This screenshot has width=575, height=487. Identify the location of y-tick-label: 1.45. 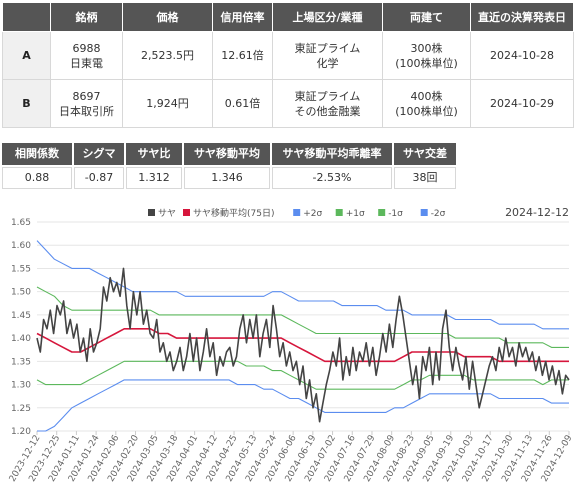
(21, 316).